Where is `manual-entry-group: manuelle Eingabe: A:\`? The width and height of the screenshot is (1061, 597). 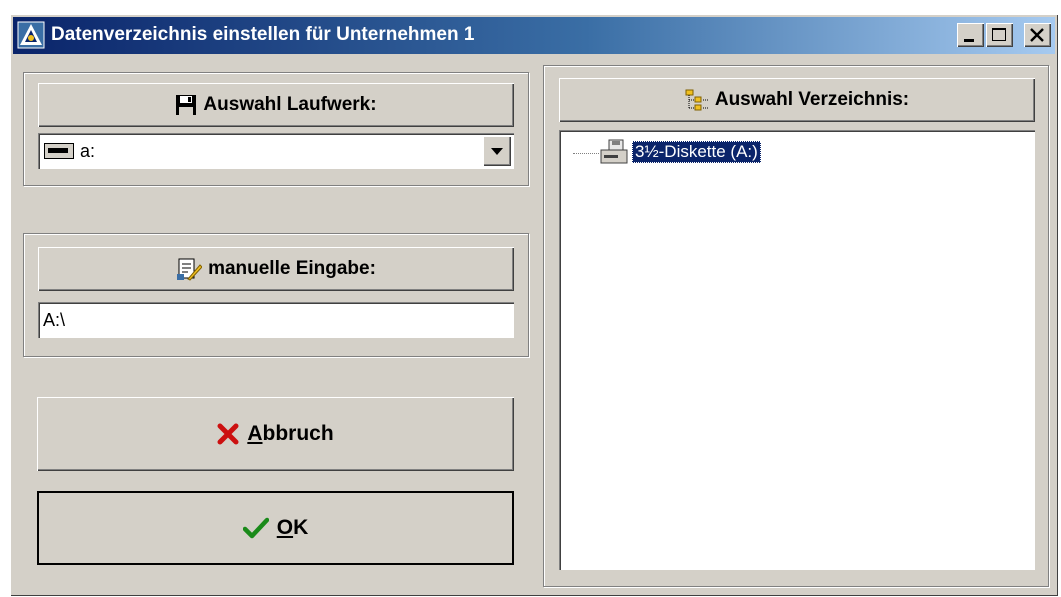
manual-entry-group: manuelle Eingabe: A:\ is located at coordinates (276, 295).